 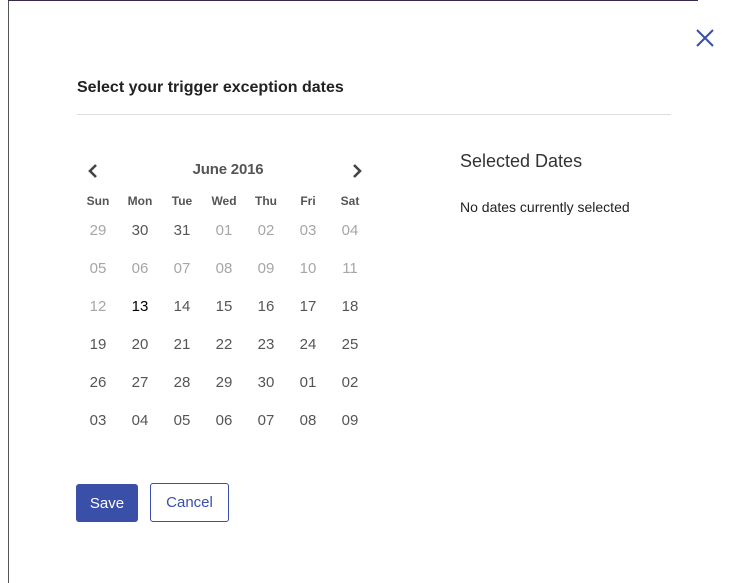 I want to click on chevron-left-icon, so click(x=94, y=171).